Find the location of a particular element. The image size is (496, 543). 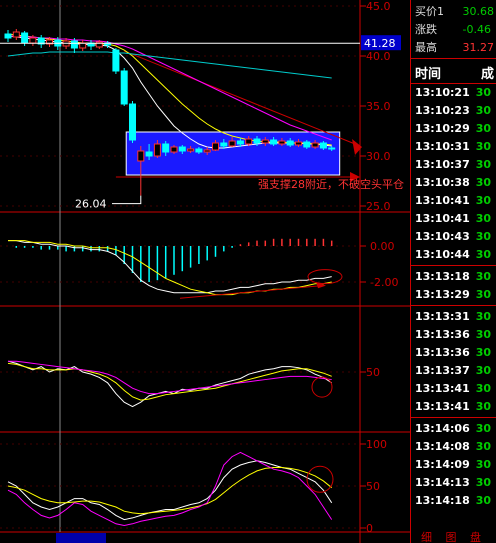

macd-dea-line is located at coordinates (170, 268).